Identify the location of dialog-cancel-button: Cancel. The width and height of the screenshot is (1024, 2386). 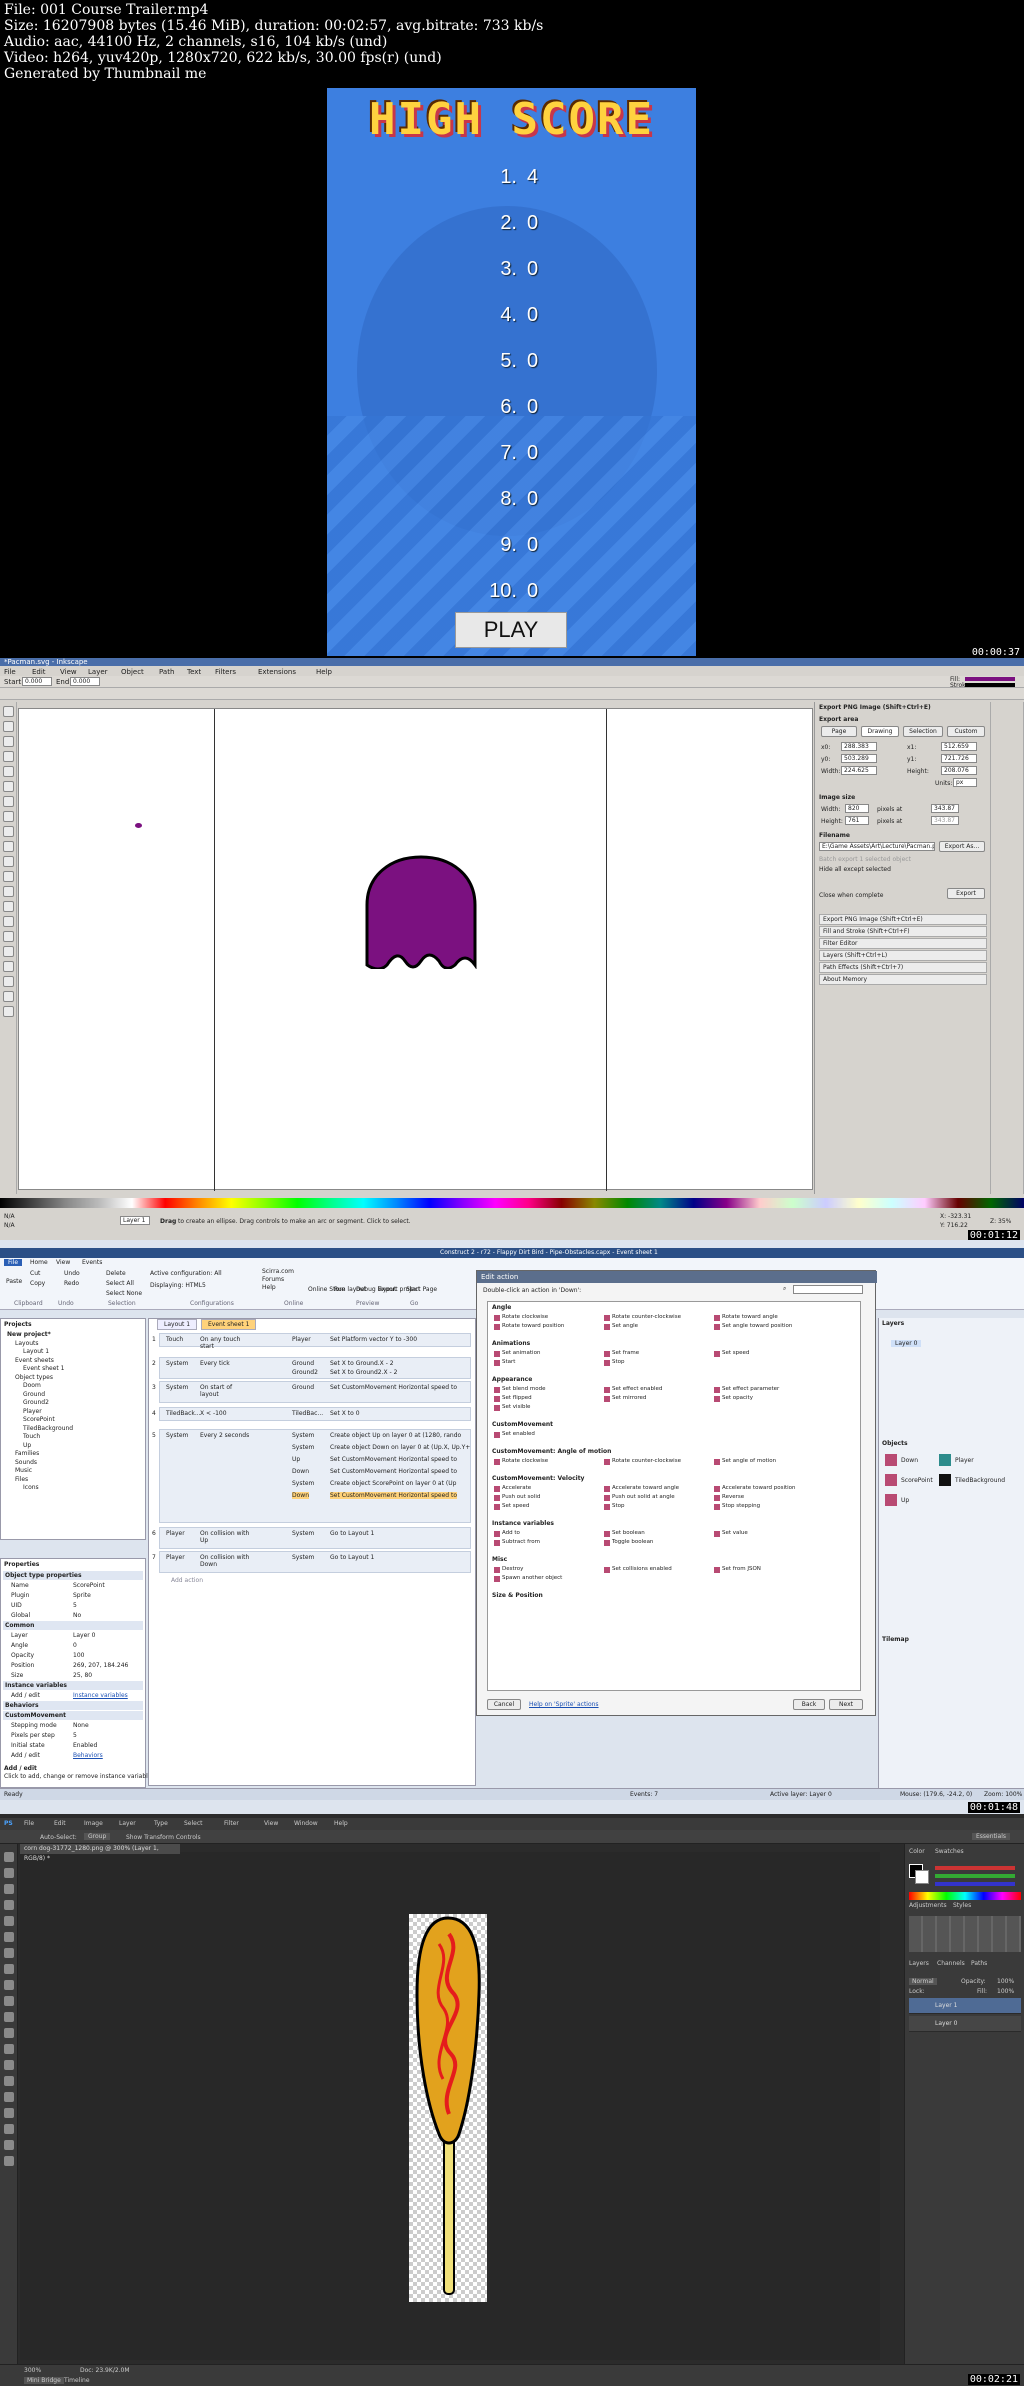
(504, 1704).